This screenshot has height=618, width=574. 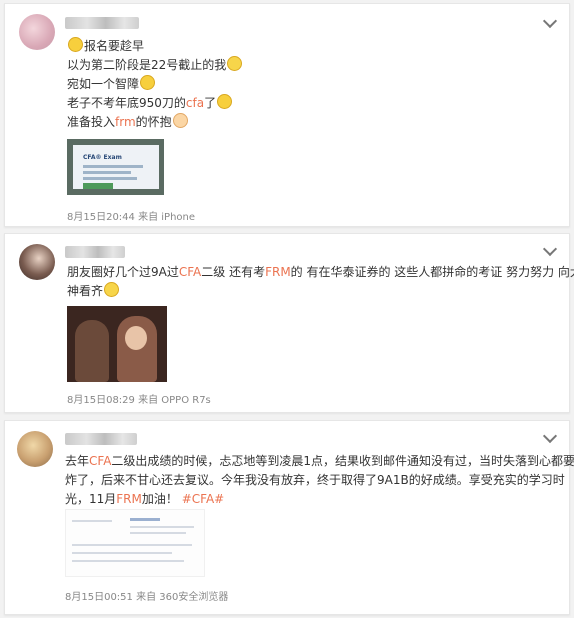 I want to click on post-timestamp: 8月15日20:44 来自 iPhone, so click(x=131, y=215).